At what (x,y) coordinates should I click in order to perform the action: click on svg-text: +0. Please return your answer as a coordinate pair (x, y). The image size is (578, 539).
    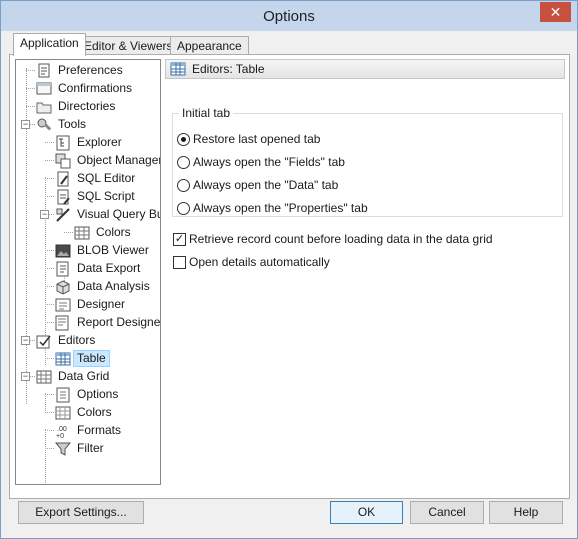
    Looking at the image, I should click on (60, 436).